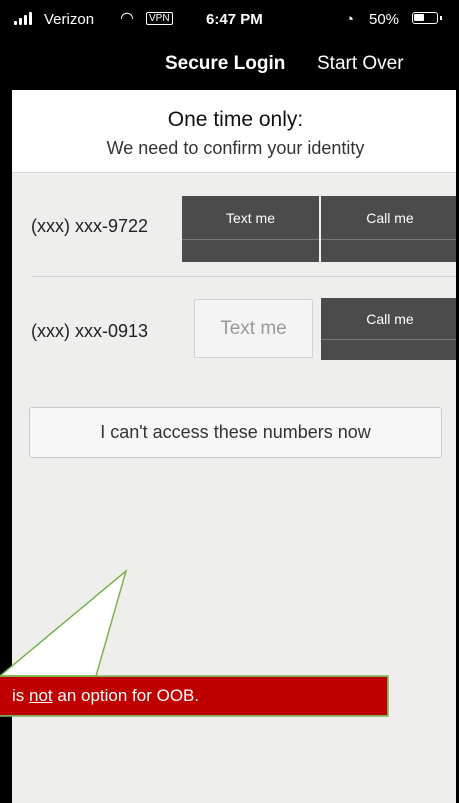 The height and width of the screenshot is (803, 459). I want to click on callout-emphasis: not, so click(41, 695).